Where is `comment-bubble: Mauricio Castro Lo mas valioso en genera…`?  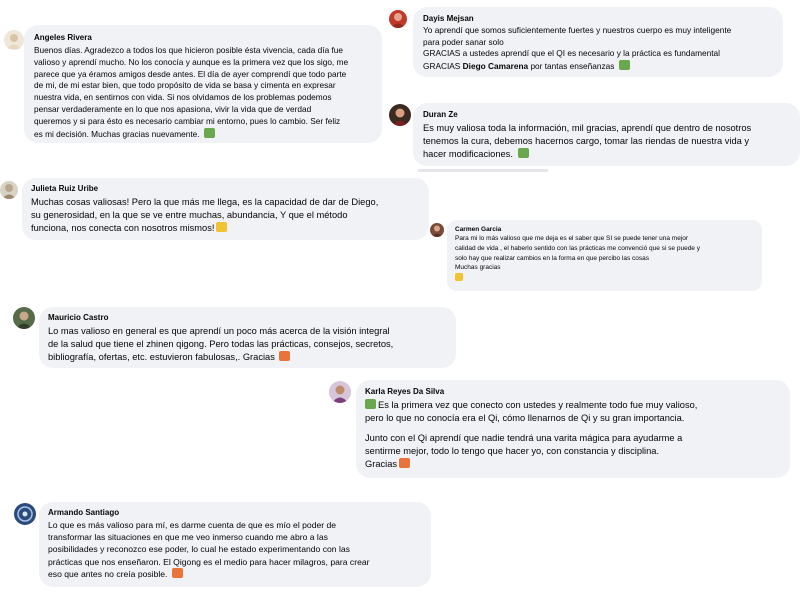
comment-bubble: Mauricio Castro Lo mas valioso en genera… is located at coordinates (247, 337).